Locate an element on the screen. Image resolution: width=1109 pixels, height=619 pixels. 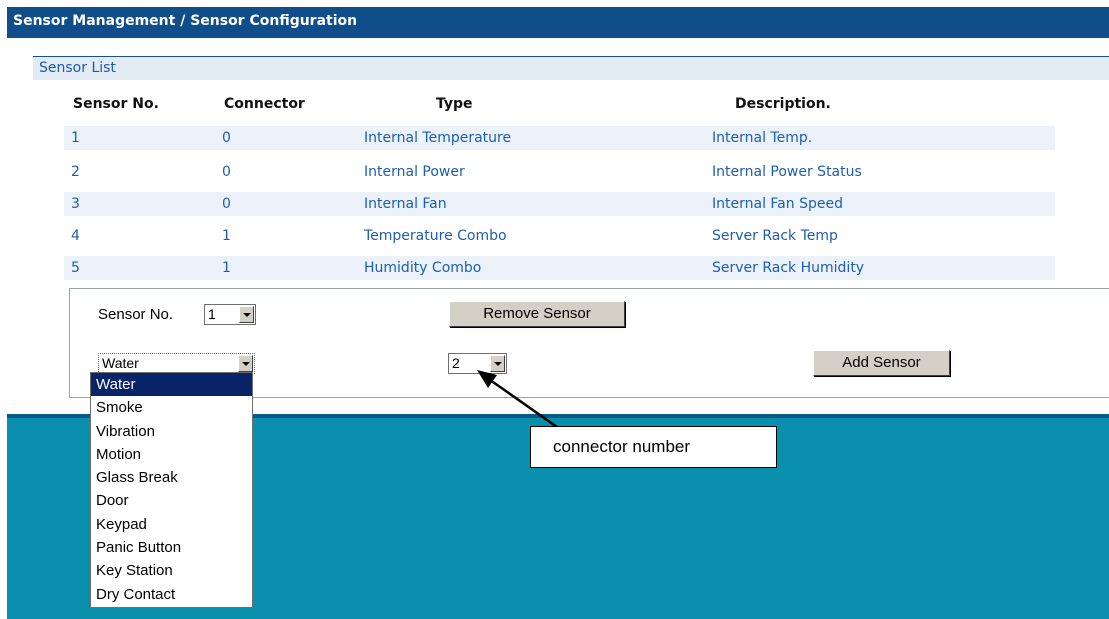
callout-arrow is located at coordinates (517, 399).